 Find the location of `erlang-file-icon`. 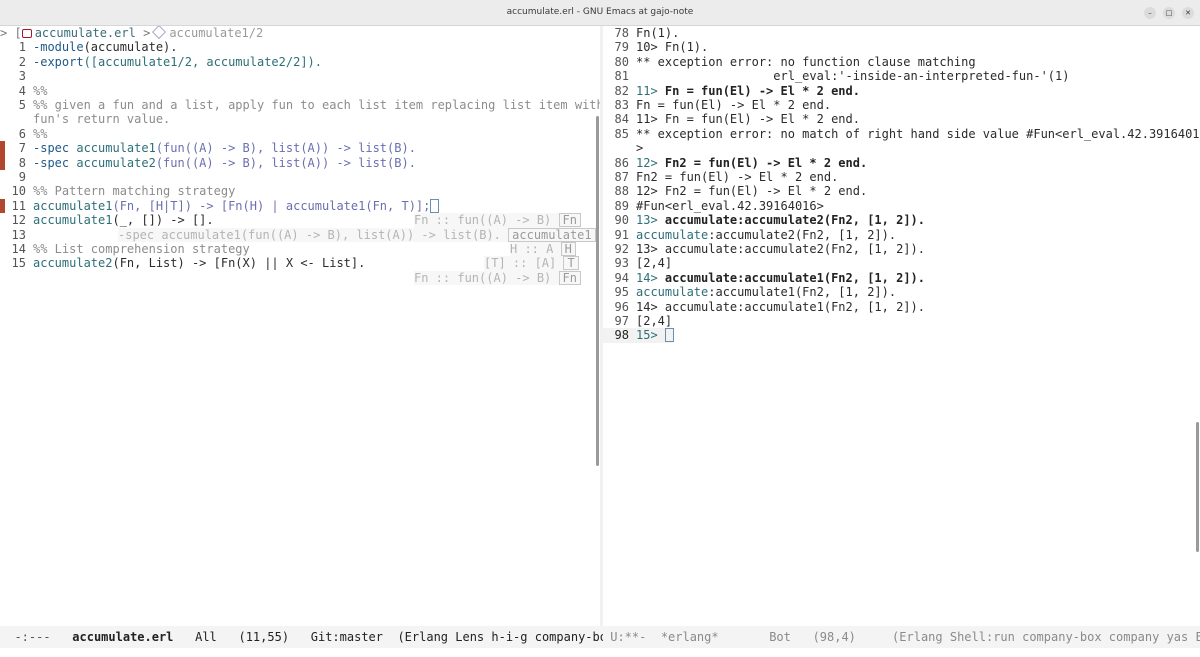

erlang-file-icon is located at coordinates (26, 33).